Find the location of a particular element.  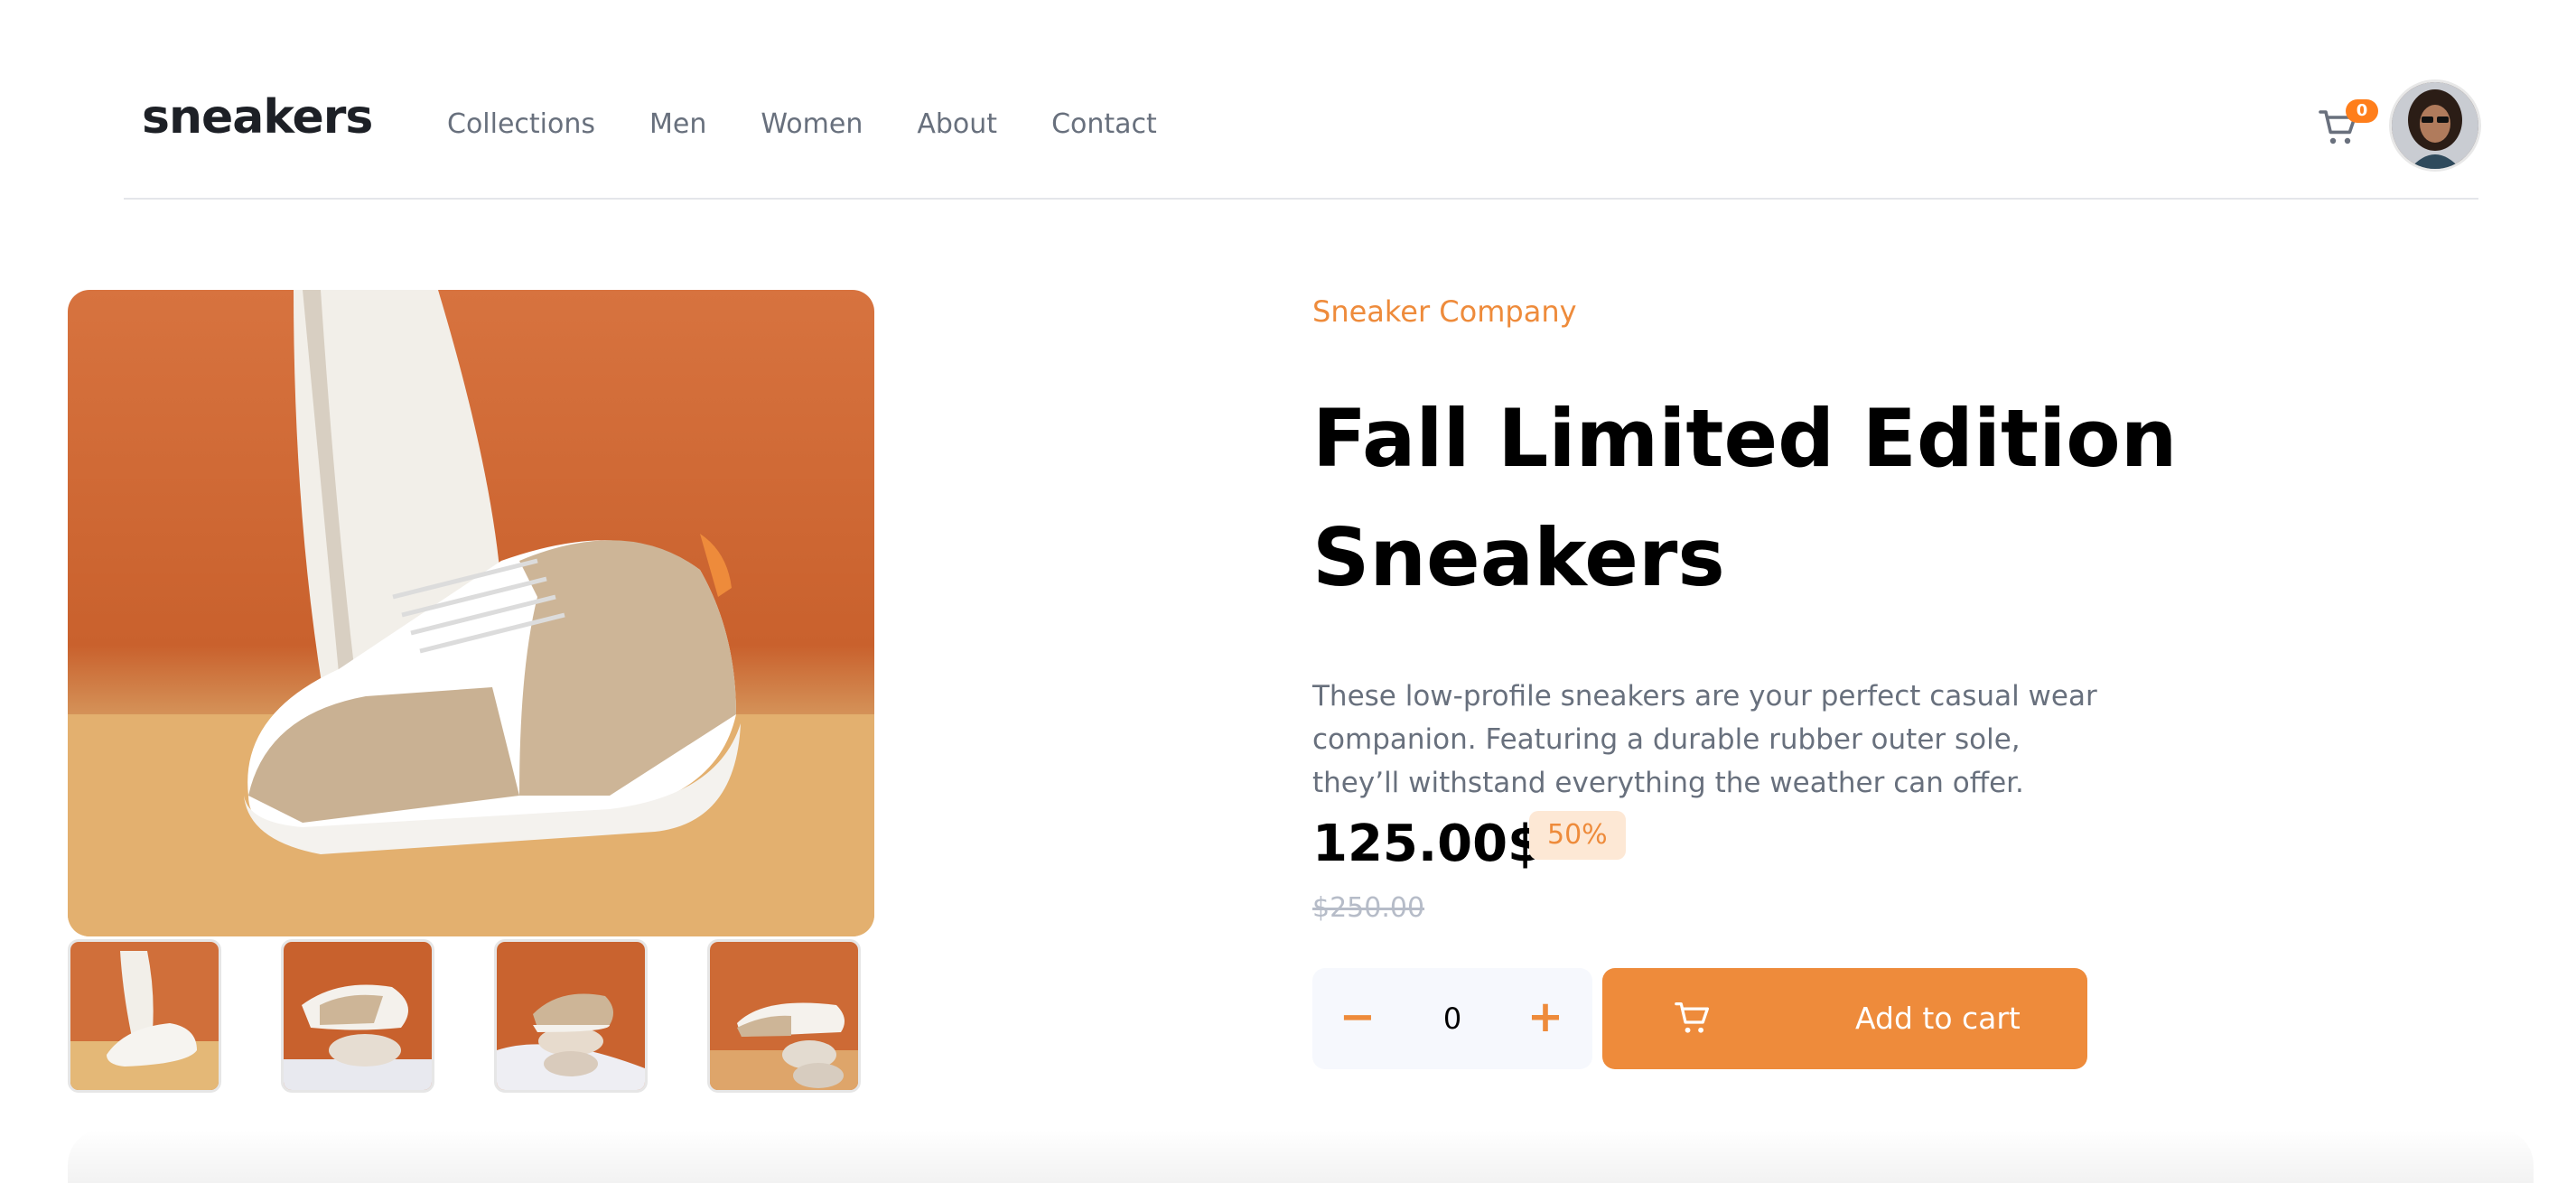

company-name: Sneaker Company is located at coordinates (1445, 311).